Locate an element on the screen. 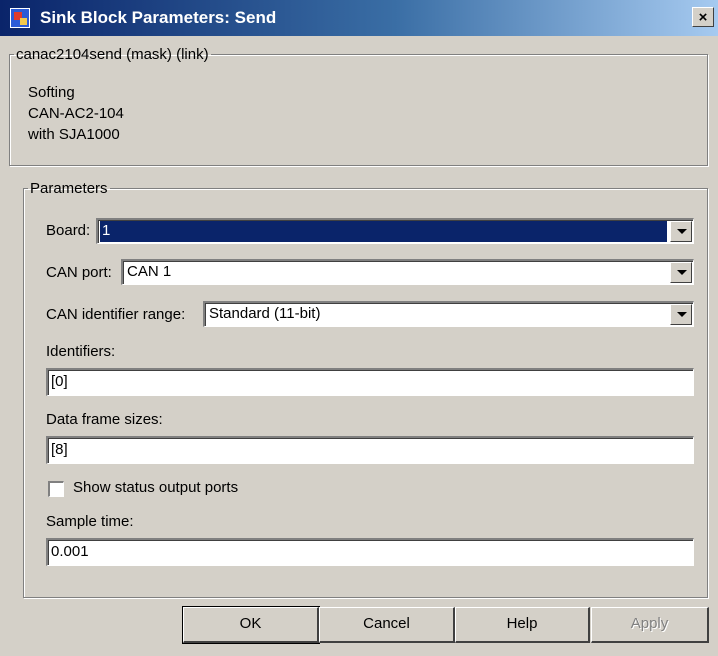  mask-group-legend: canac2104send (mask) (link) is located at coordinates (112, 54).